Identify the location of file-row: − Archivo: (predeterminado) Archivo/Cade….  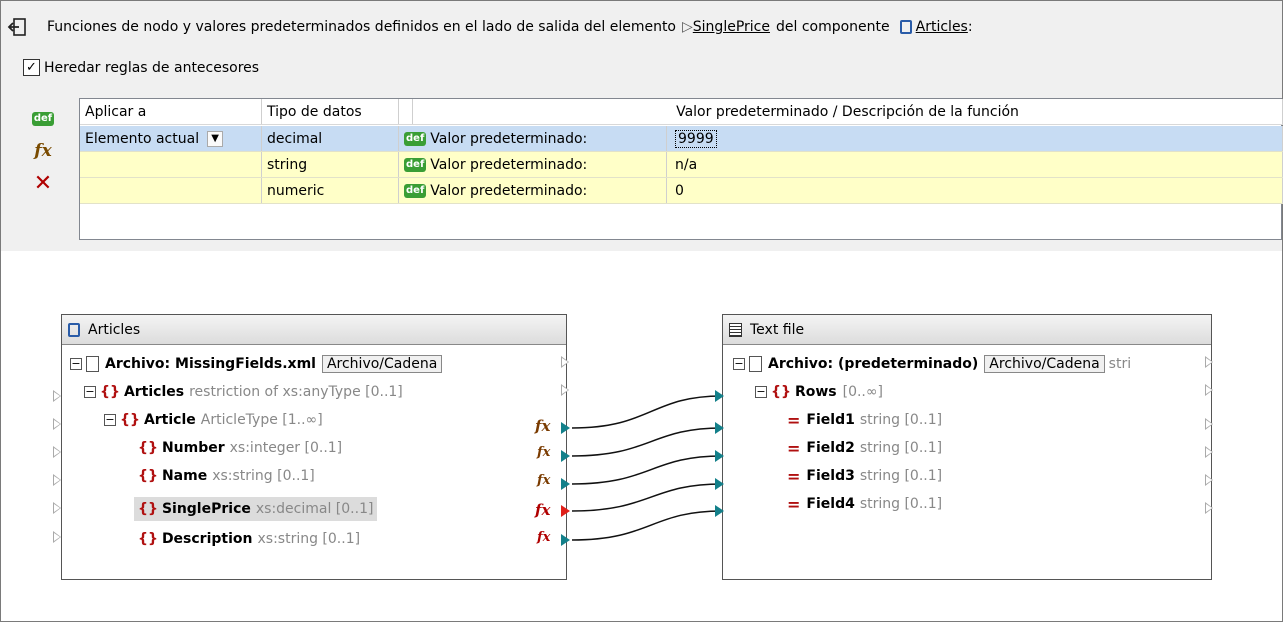
(932, 364).